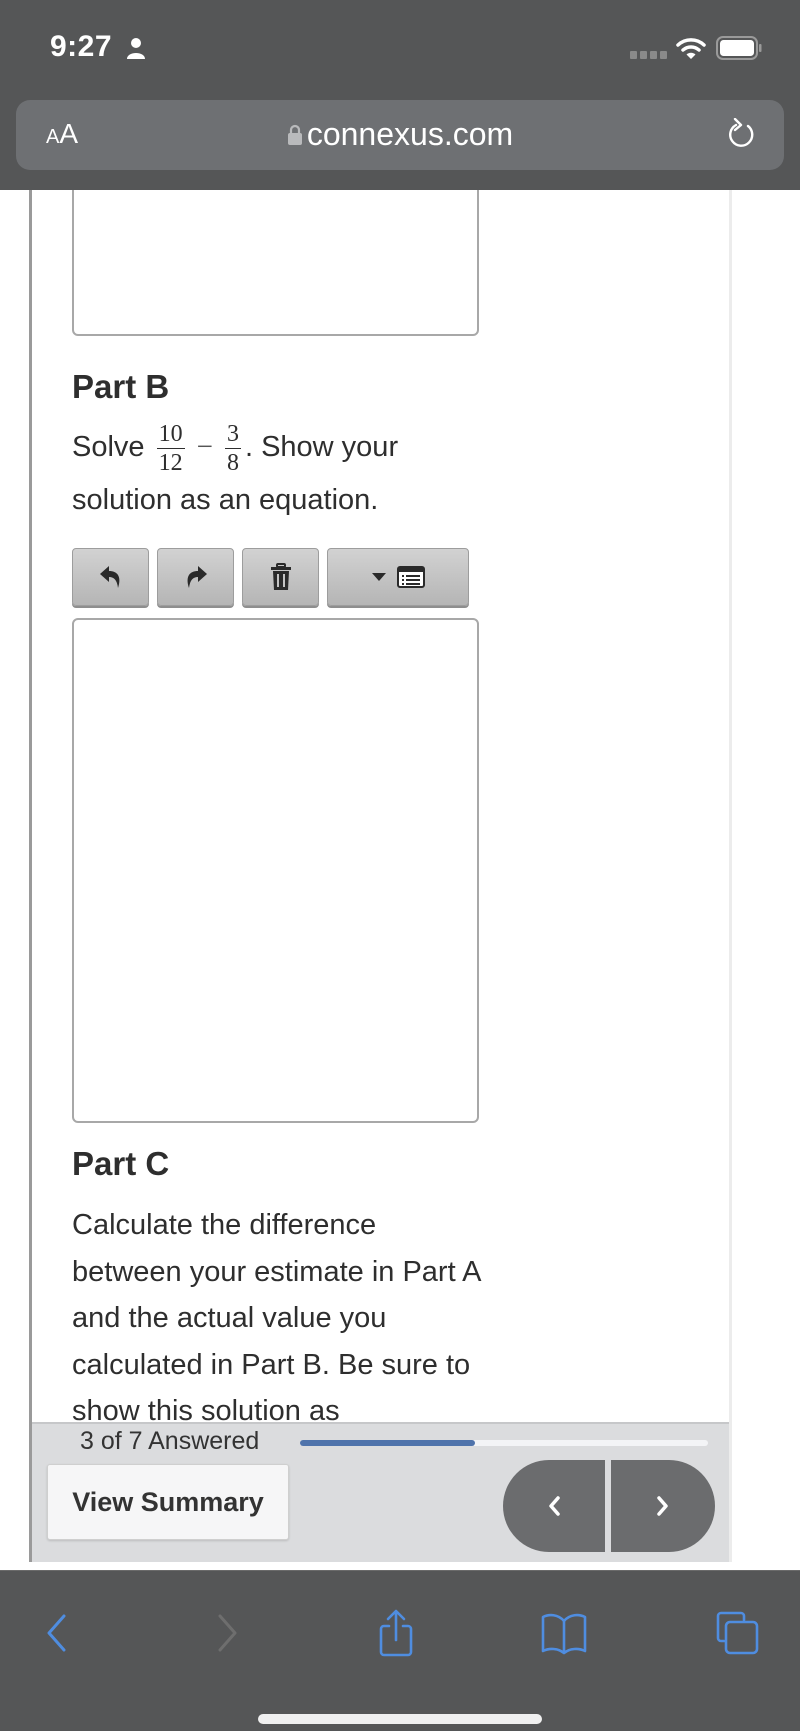  I want to click on chevron-right-icon, so click(662, 1506).